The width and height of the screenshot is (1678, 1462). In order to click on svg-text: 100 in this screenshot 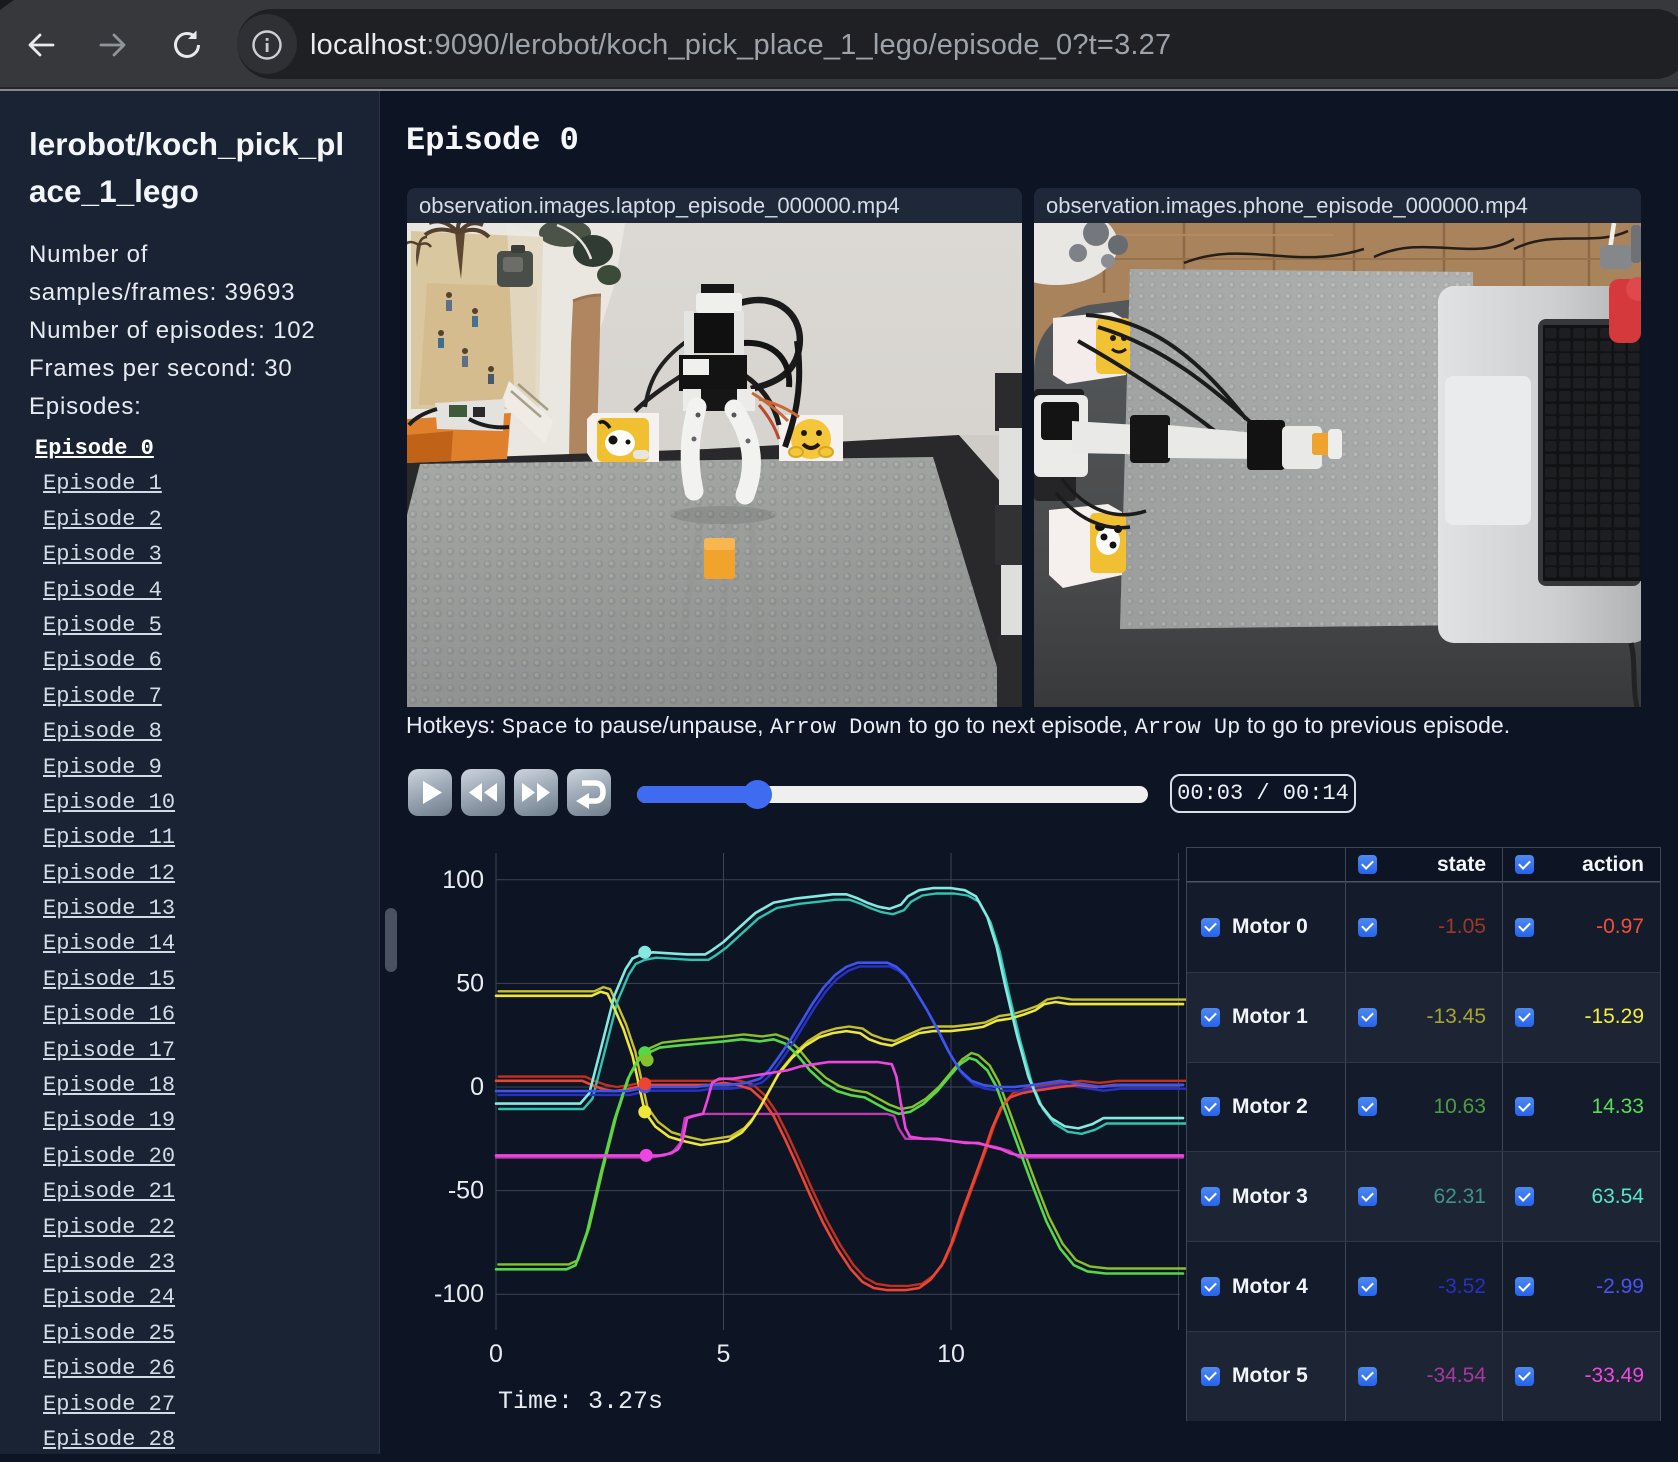, I will do `click(463, 880)`.